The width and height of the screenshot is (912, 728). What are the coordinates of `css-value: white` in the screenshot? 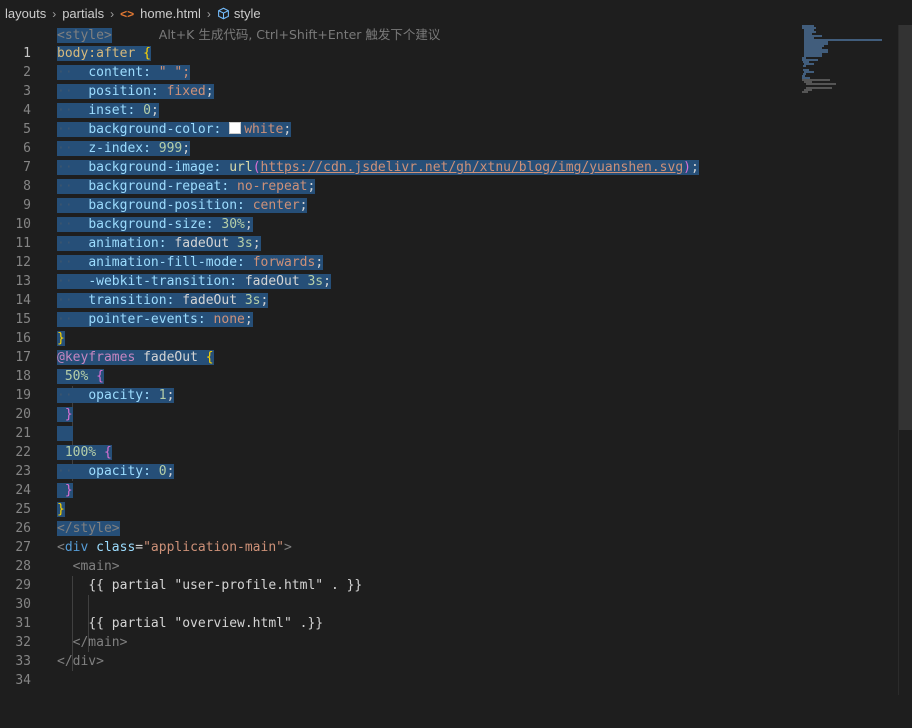 It's located at (264, 129).